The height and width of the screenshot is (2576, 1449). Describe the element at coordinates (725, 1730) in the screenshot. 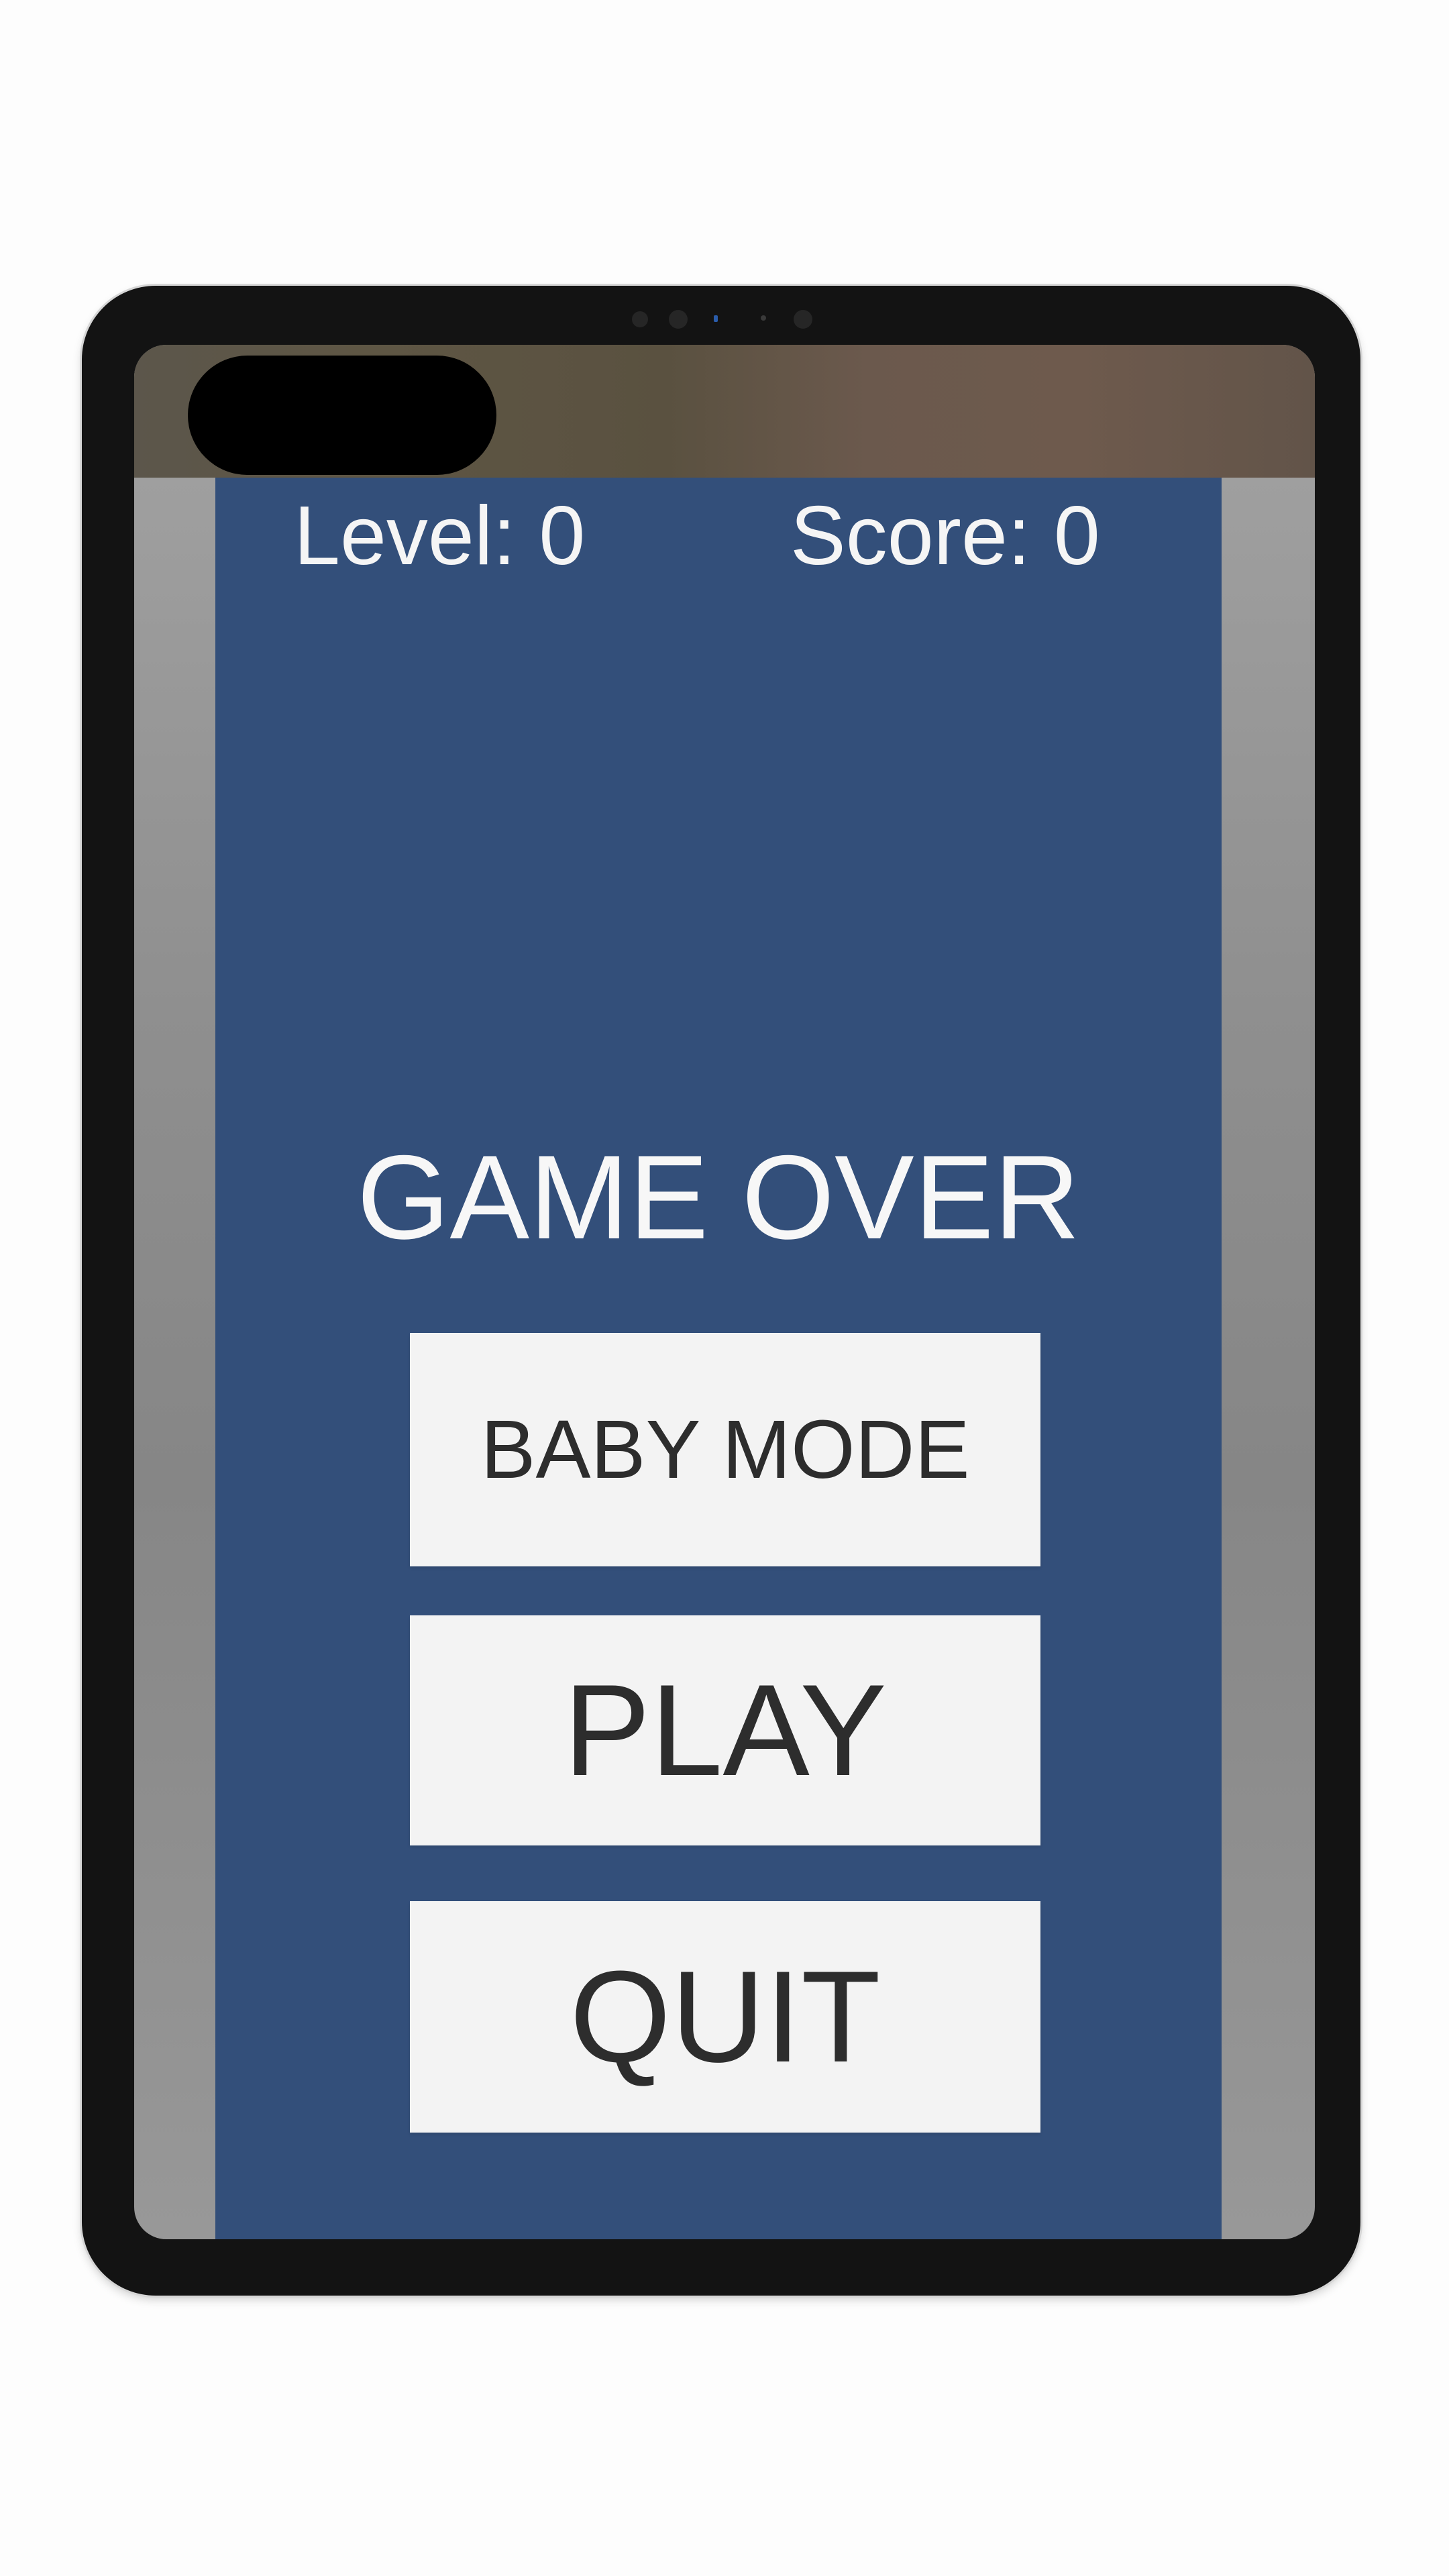

I see `play-button: PLAY` at that location.